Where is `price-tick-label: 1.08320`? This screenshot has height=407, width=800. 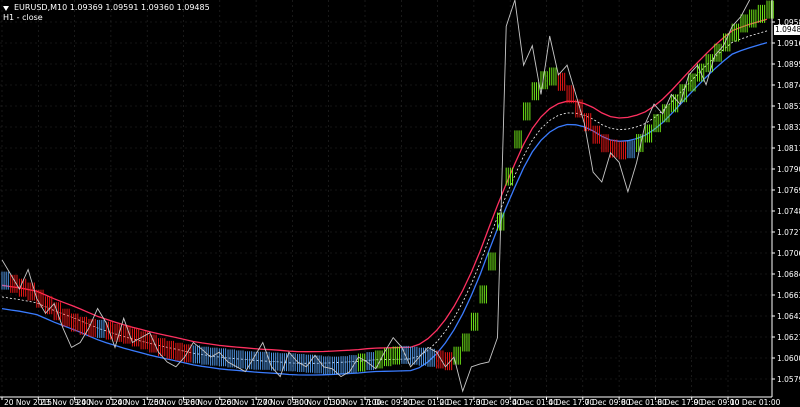 price-tick-label: 1.08320 is located at coordinates (788, 127).